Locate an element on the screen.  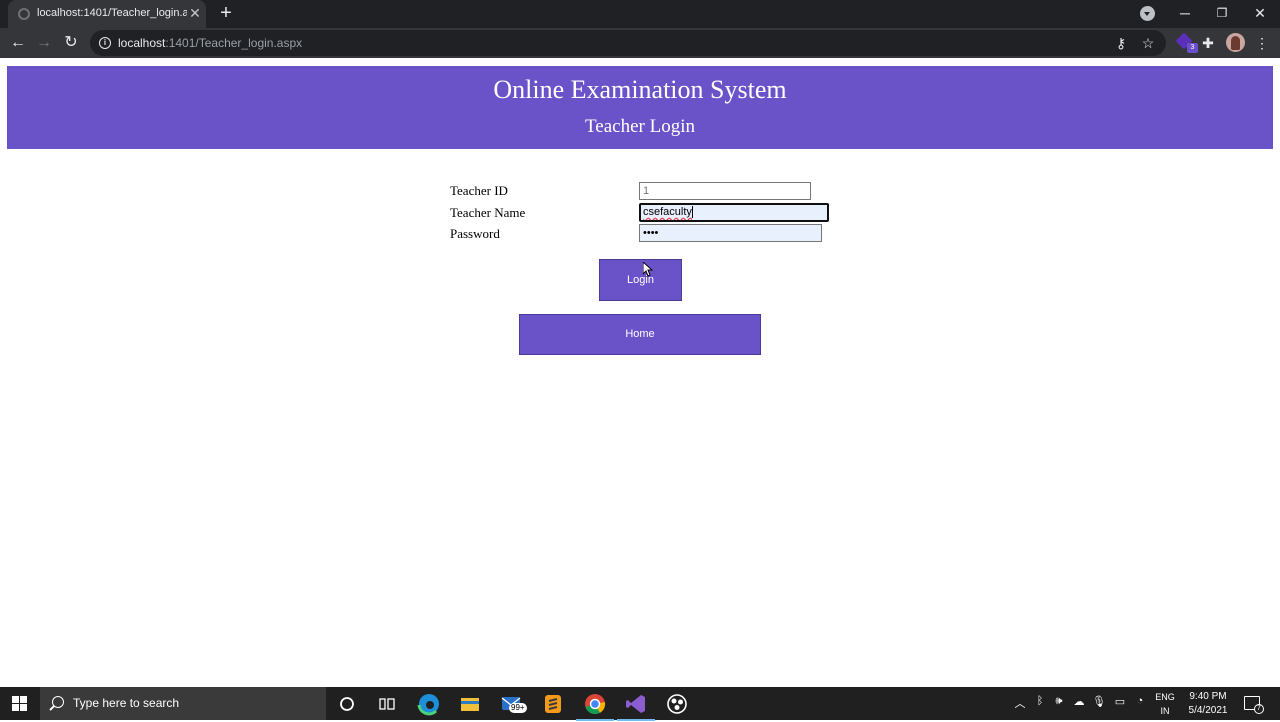
onedrive-icon: ☁ is located at coordinates (1079, 701).